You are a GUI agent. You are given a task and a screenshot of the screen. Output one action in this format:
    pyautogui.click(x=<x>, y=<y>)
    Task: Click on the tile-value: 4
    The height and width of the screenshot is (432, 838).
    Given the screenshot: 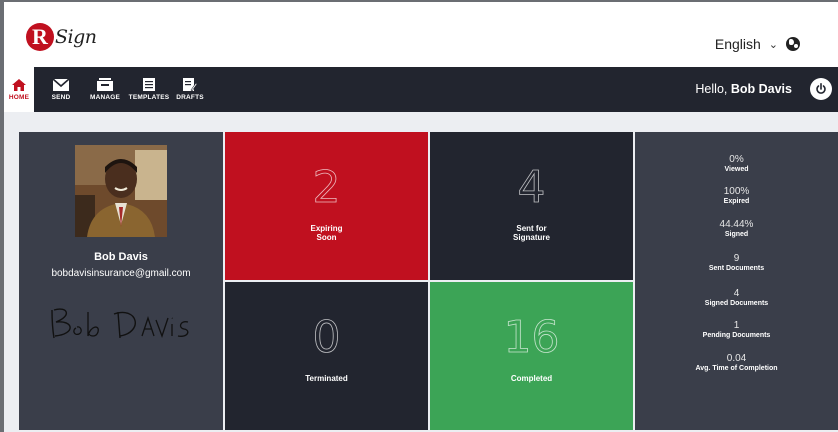 What is the action you would take?
    pyautogui.click(x=531, y=187)
    